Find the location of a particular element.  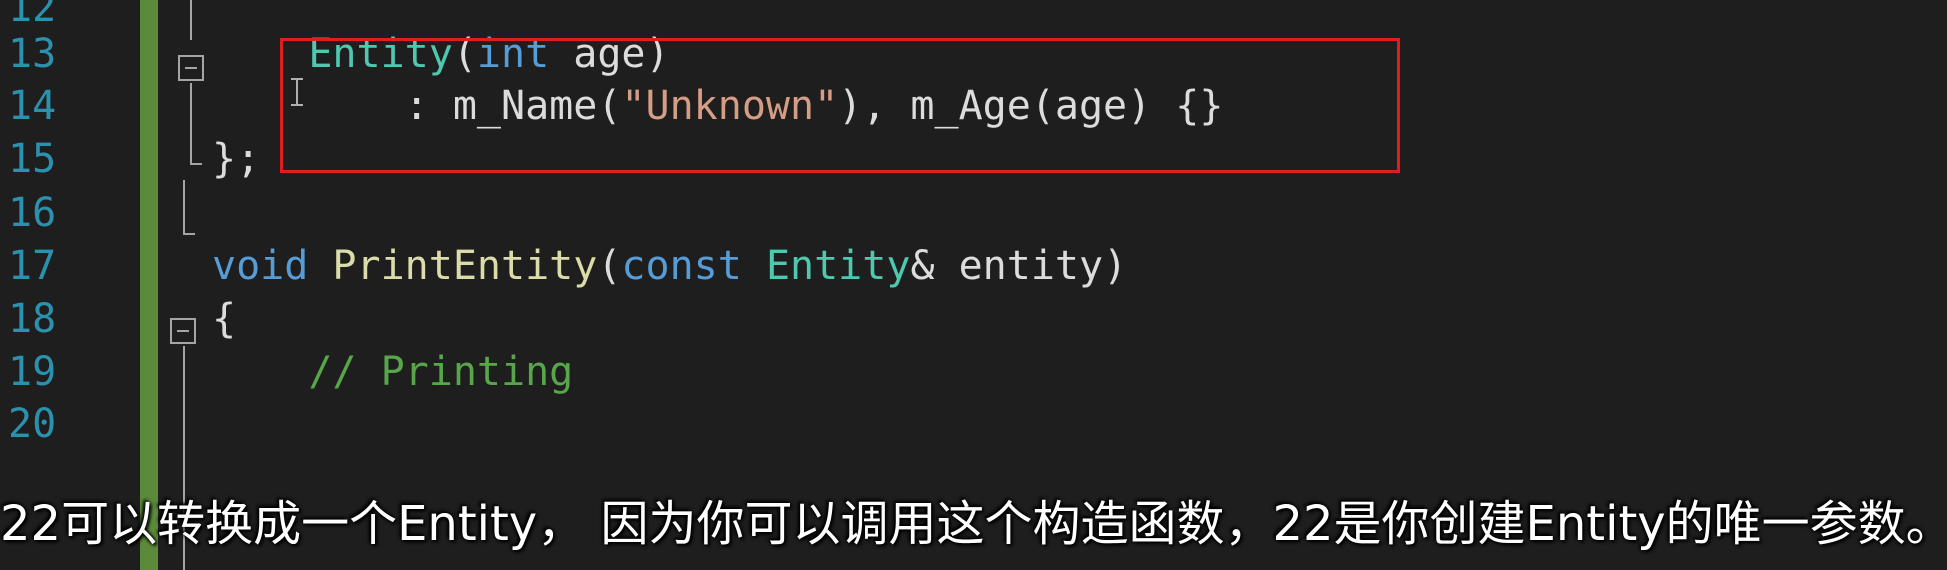

code-token: void is located at coordinates (260, 266).